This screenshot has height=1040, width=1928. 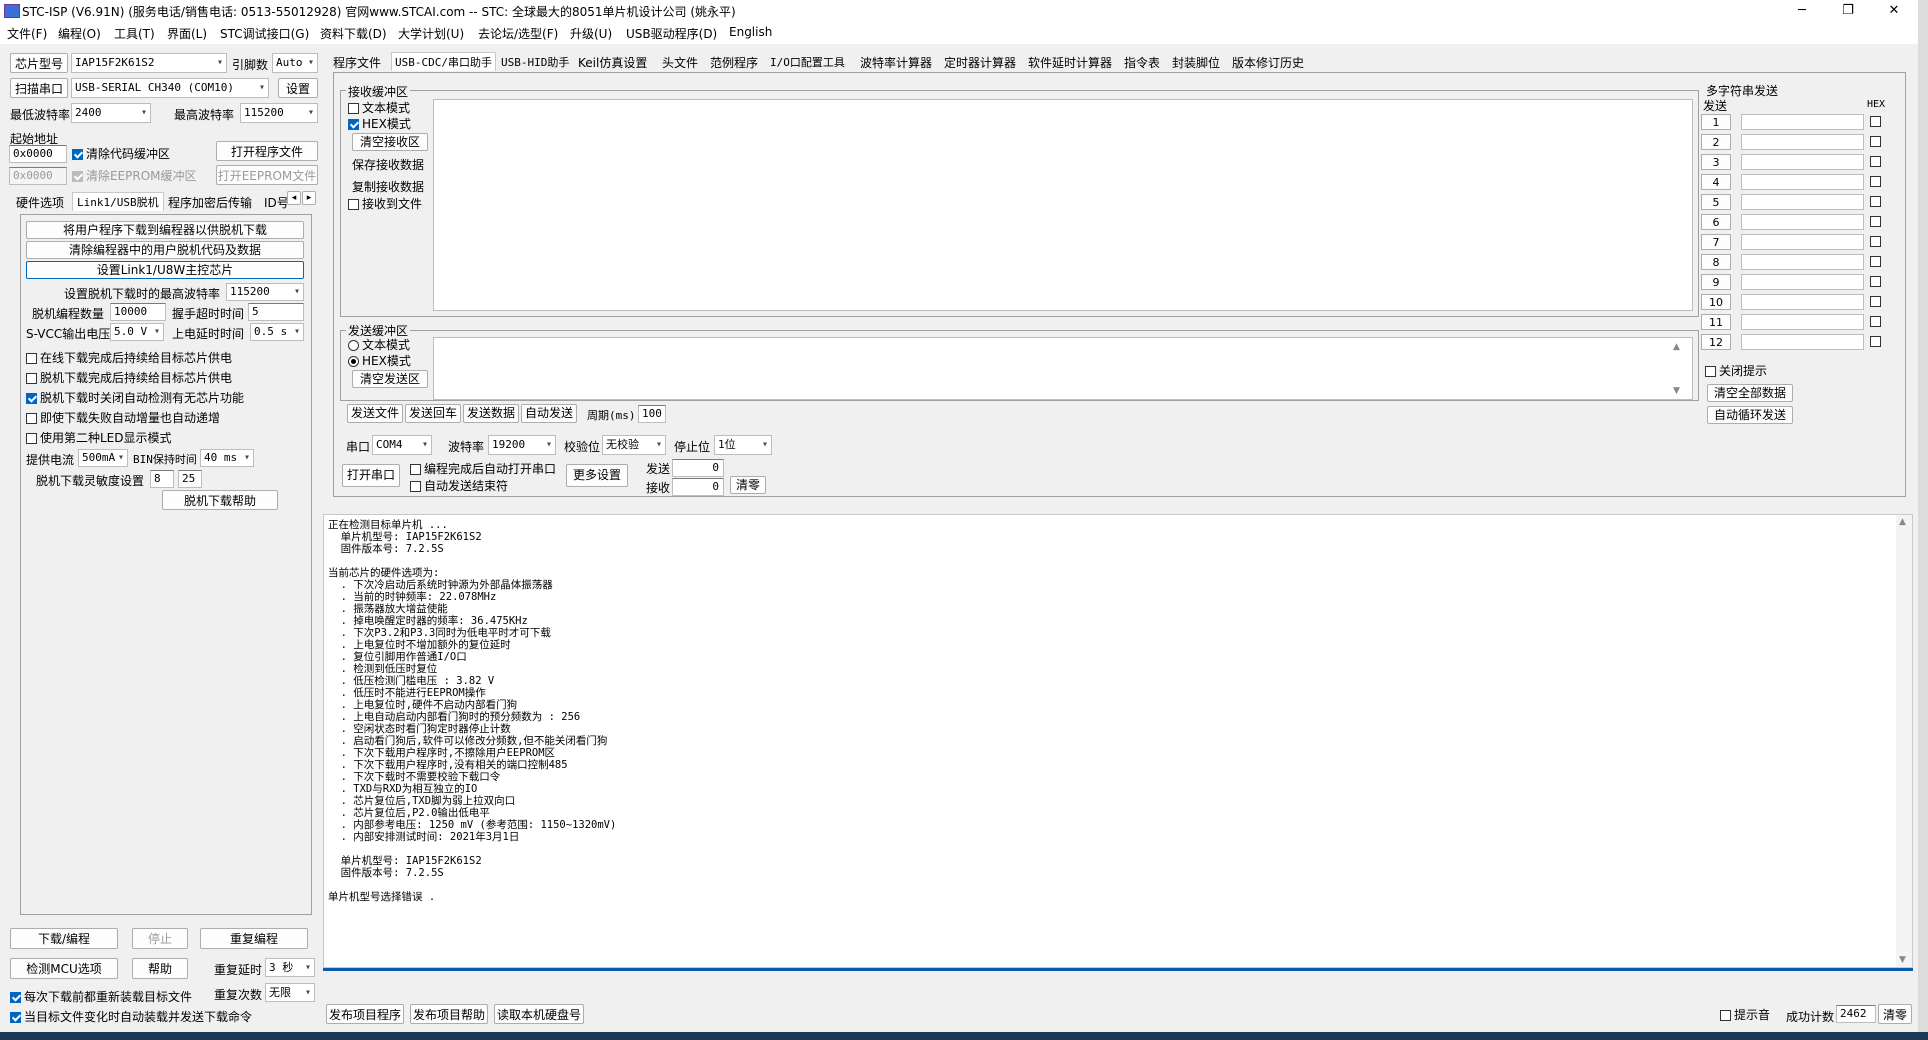 I want to click on download-program-button: 下载/编程, so click(x=64, y=938).